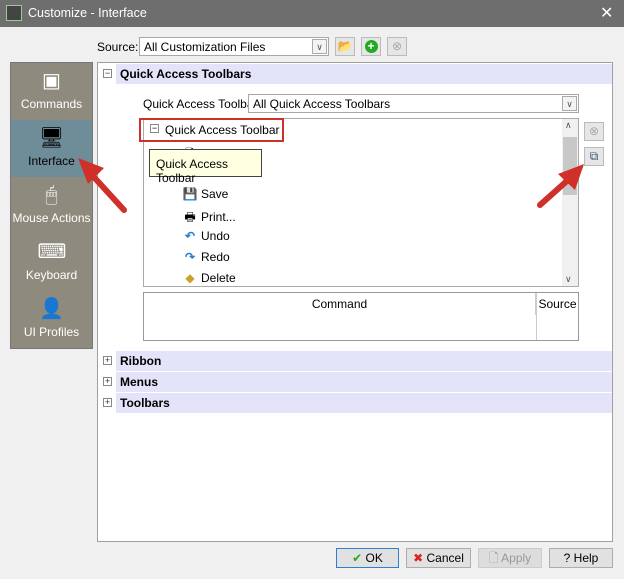 Image resolution: width=624 pixels, height=579 pixels. I want to click on ok-label: OK, so click(374, 558).